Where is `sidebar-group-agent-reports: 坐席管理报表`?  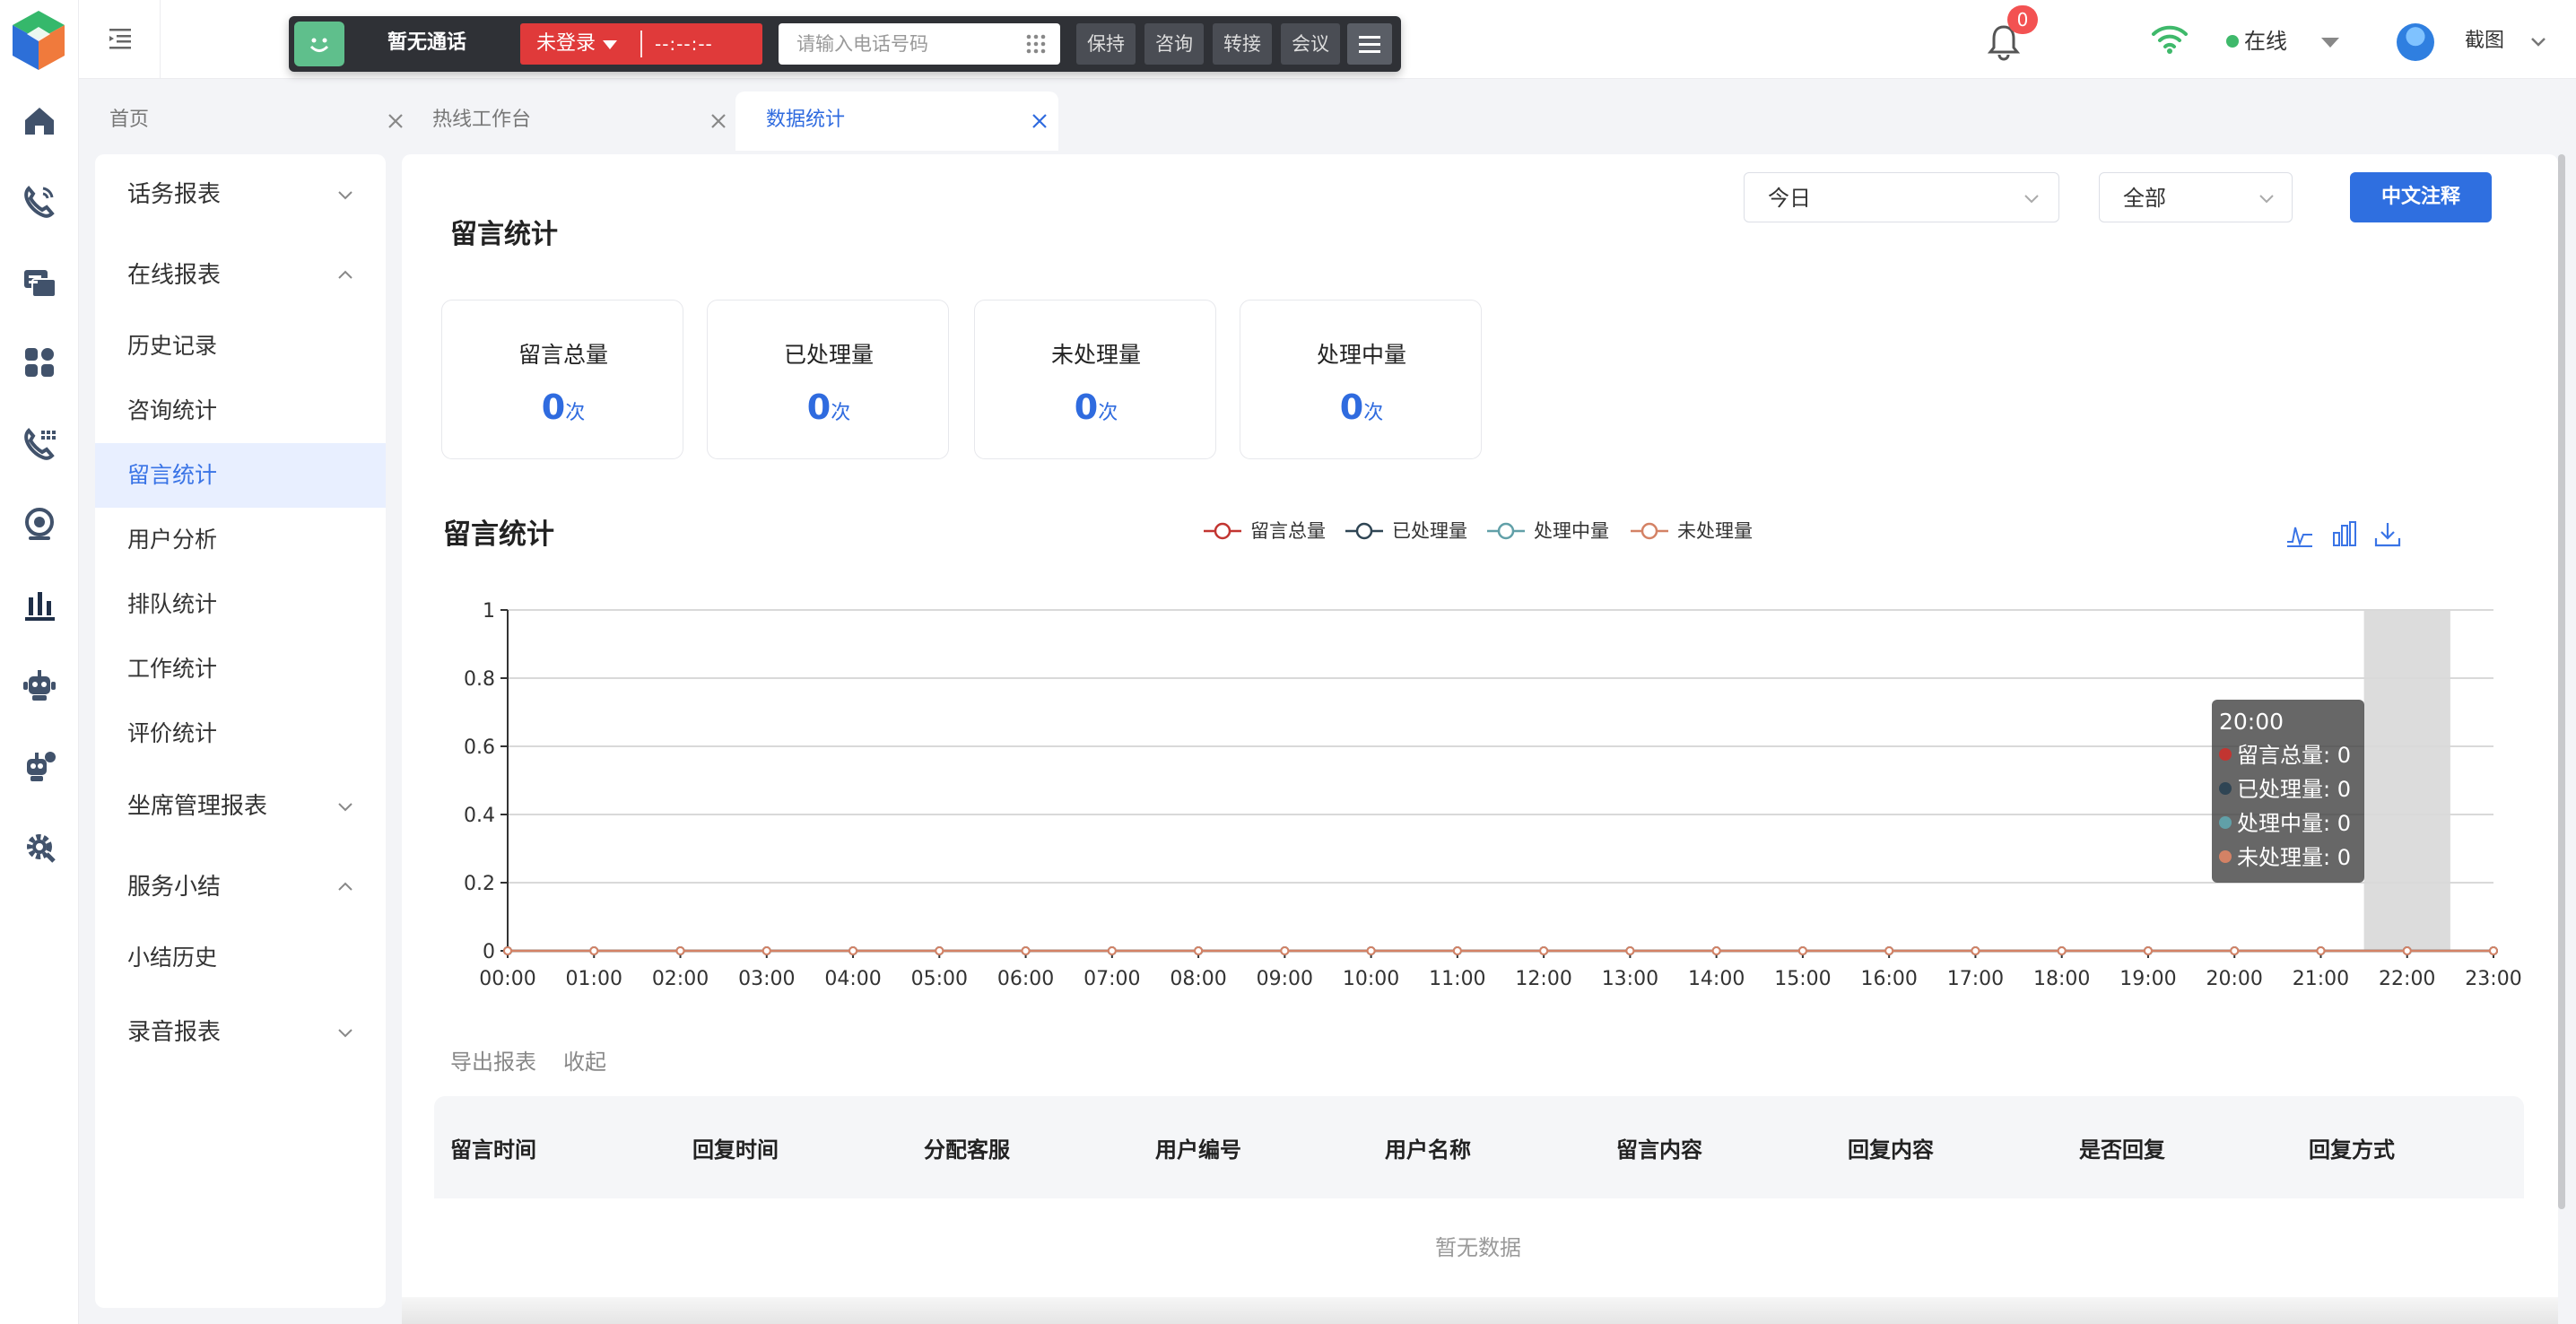 sidebar-group-agent-reports: 坐席管理报表 is located at coordinates (240, 805).